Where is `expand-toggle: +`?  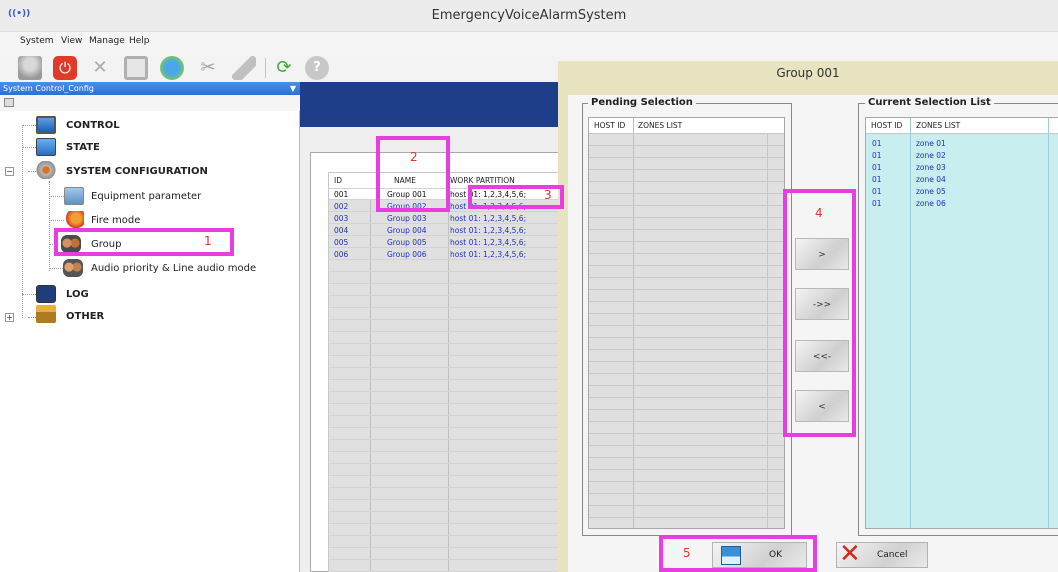
expand-toggle: + is located at coordinates (9, 317).